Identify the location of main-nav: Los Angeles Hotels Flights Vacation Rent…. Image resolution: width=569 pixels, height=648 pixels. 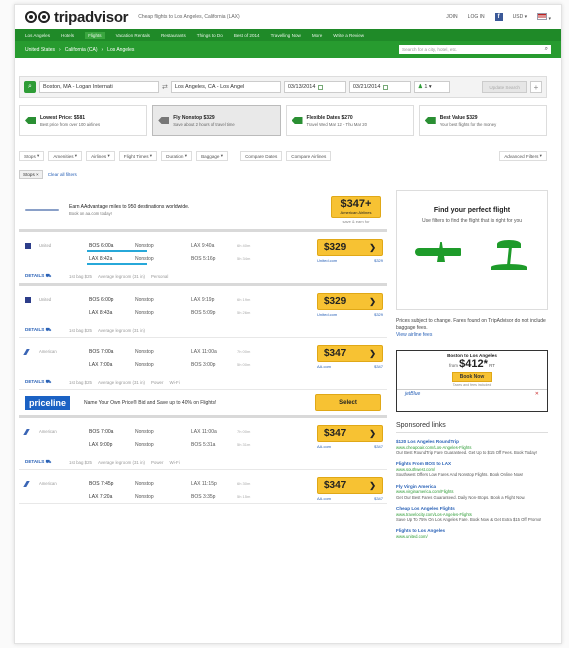
(288, 35).